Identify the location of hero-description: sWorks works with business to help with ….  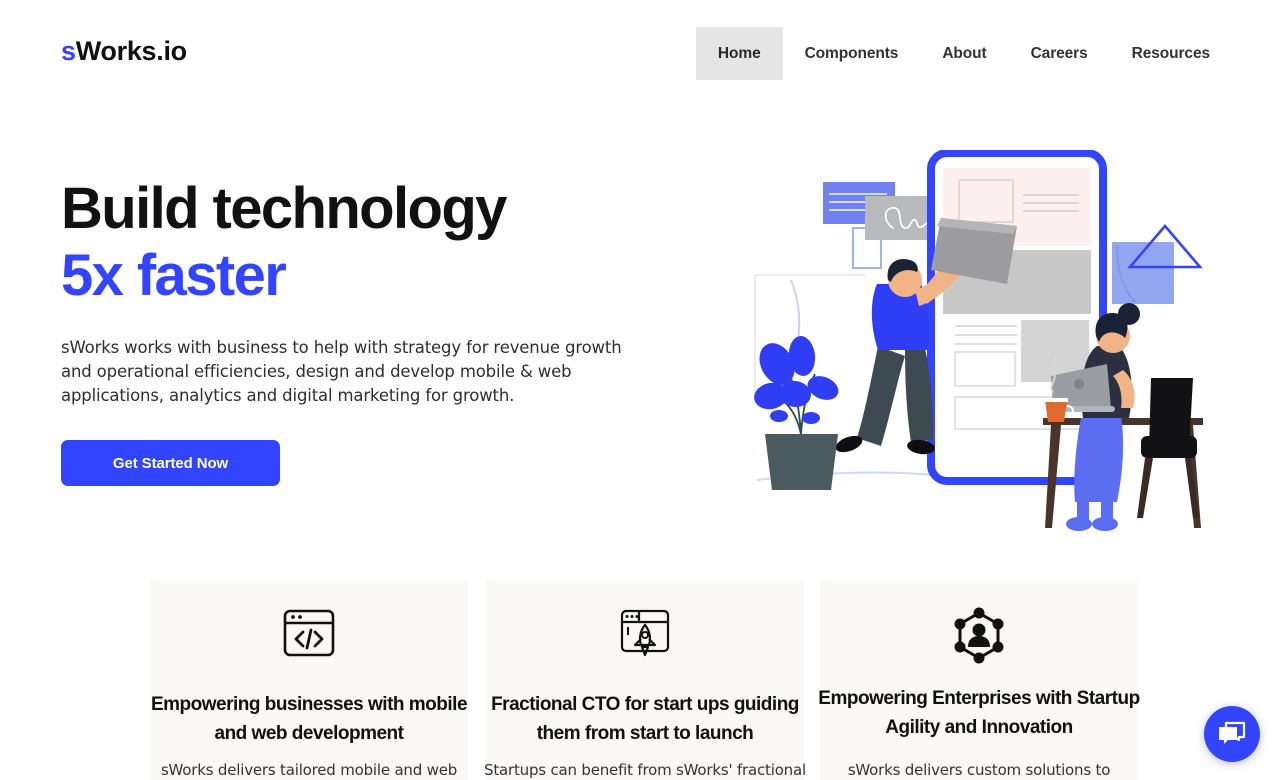
(341, 371).